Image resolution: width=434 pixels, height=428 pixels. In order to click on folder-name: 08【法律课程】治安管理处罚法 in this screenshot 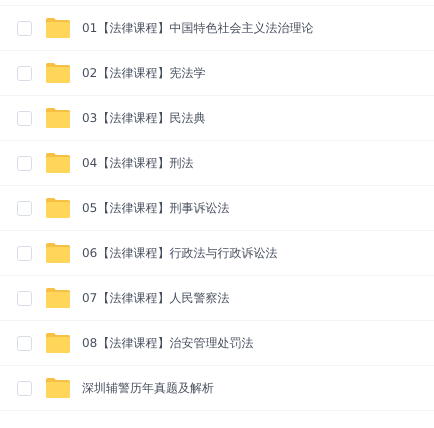, I will do `click(168, 343)`.